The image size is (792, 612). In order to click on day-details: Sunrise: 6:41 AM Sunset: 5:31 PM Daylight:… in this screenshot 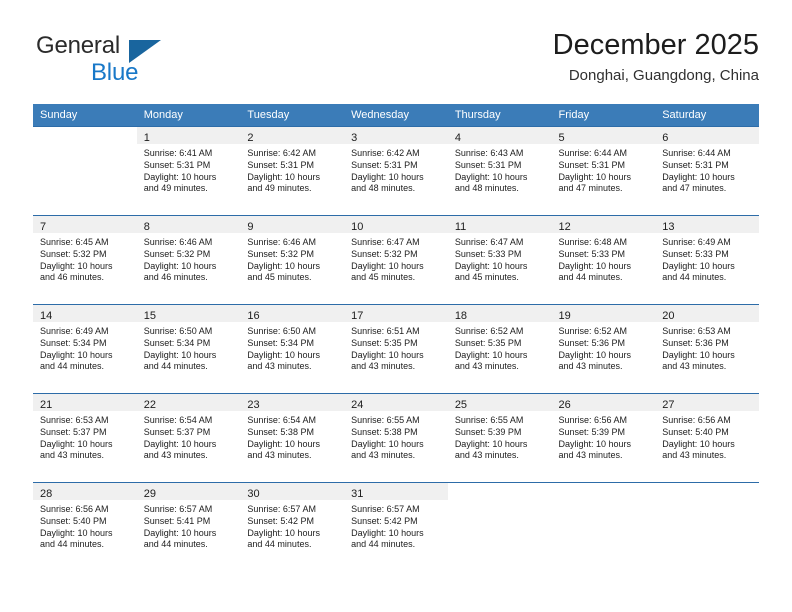, I will do `click(189, 169)`.